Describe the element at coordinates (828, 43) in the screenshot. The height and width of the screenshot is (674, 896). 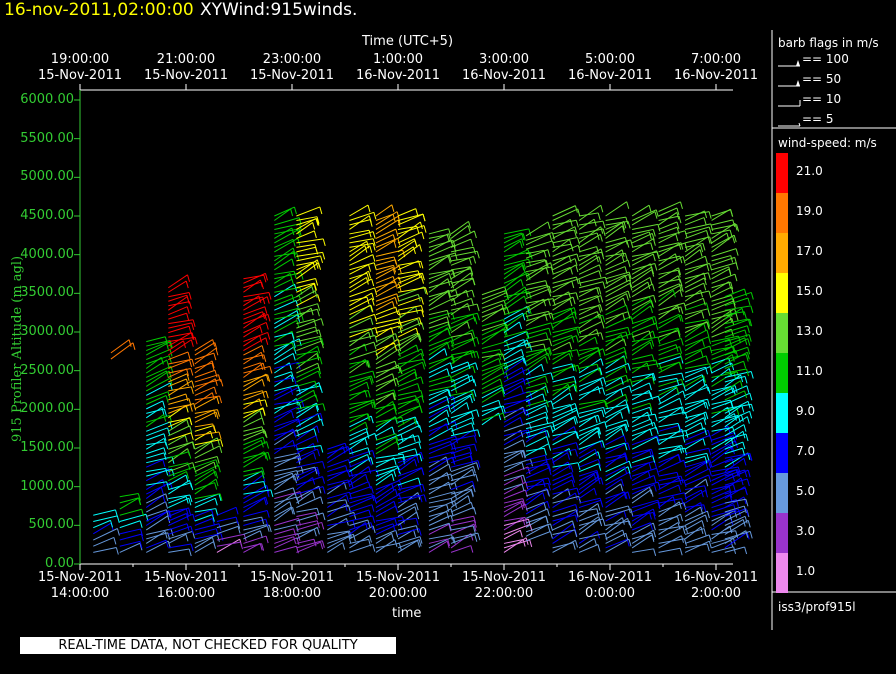
I see `barb-legend-title: barb flags in m/s` at that location.